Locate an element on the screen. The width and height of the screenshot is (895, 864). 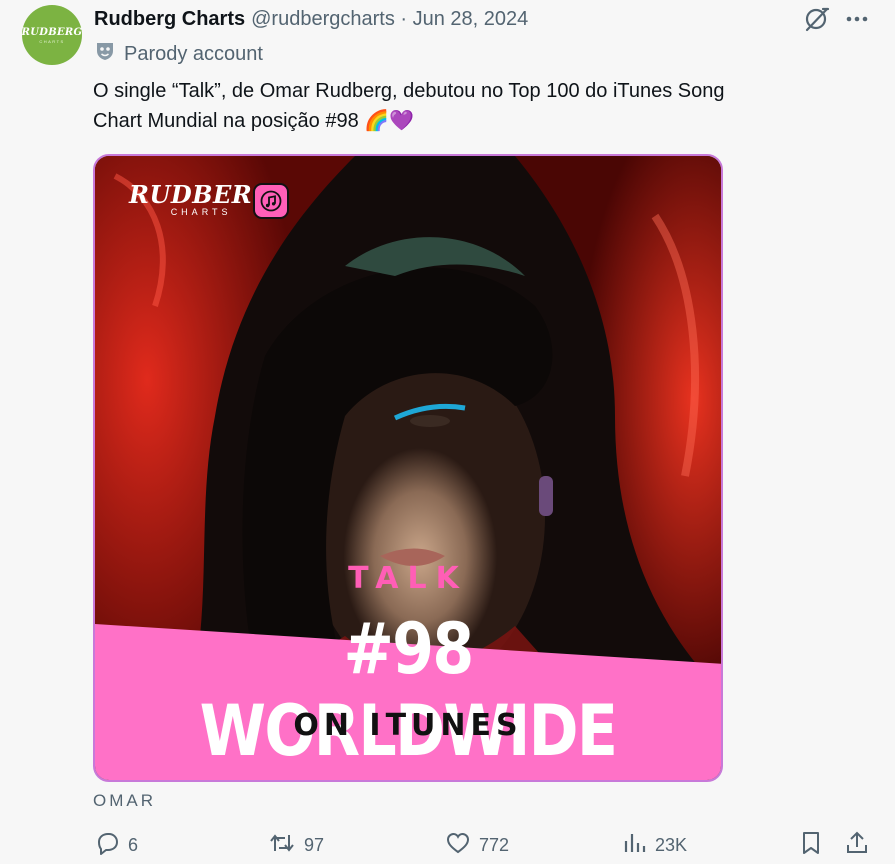
avatar-logo-subtext: CHARTS is located at coordinates (52, 41).